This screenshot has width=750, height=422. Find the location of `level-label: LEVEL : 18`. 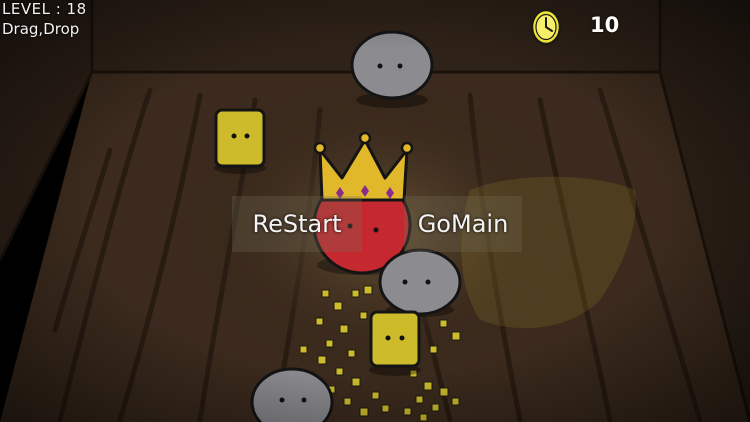

level-label: LEVEL : 18 is located at coordinates (44, 9).